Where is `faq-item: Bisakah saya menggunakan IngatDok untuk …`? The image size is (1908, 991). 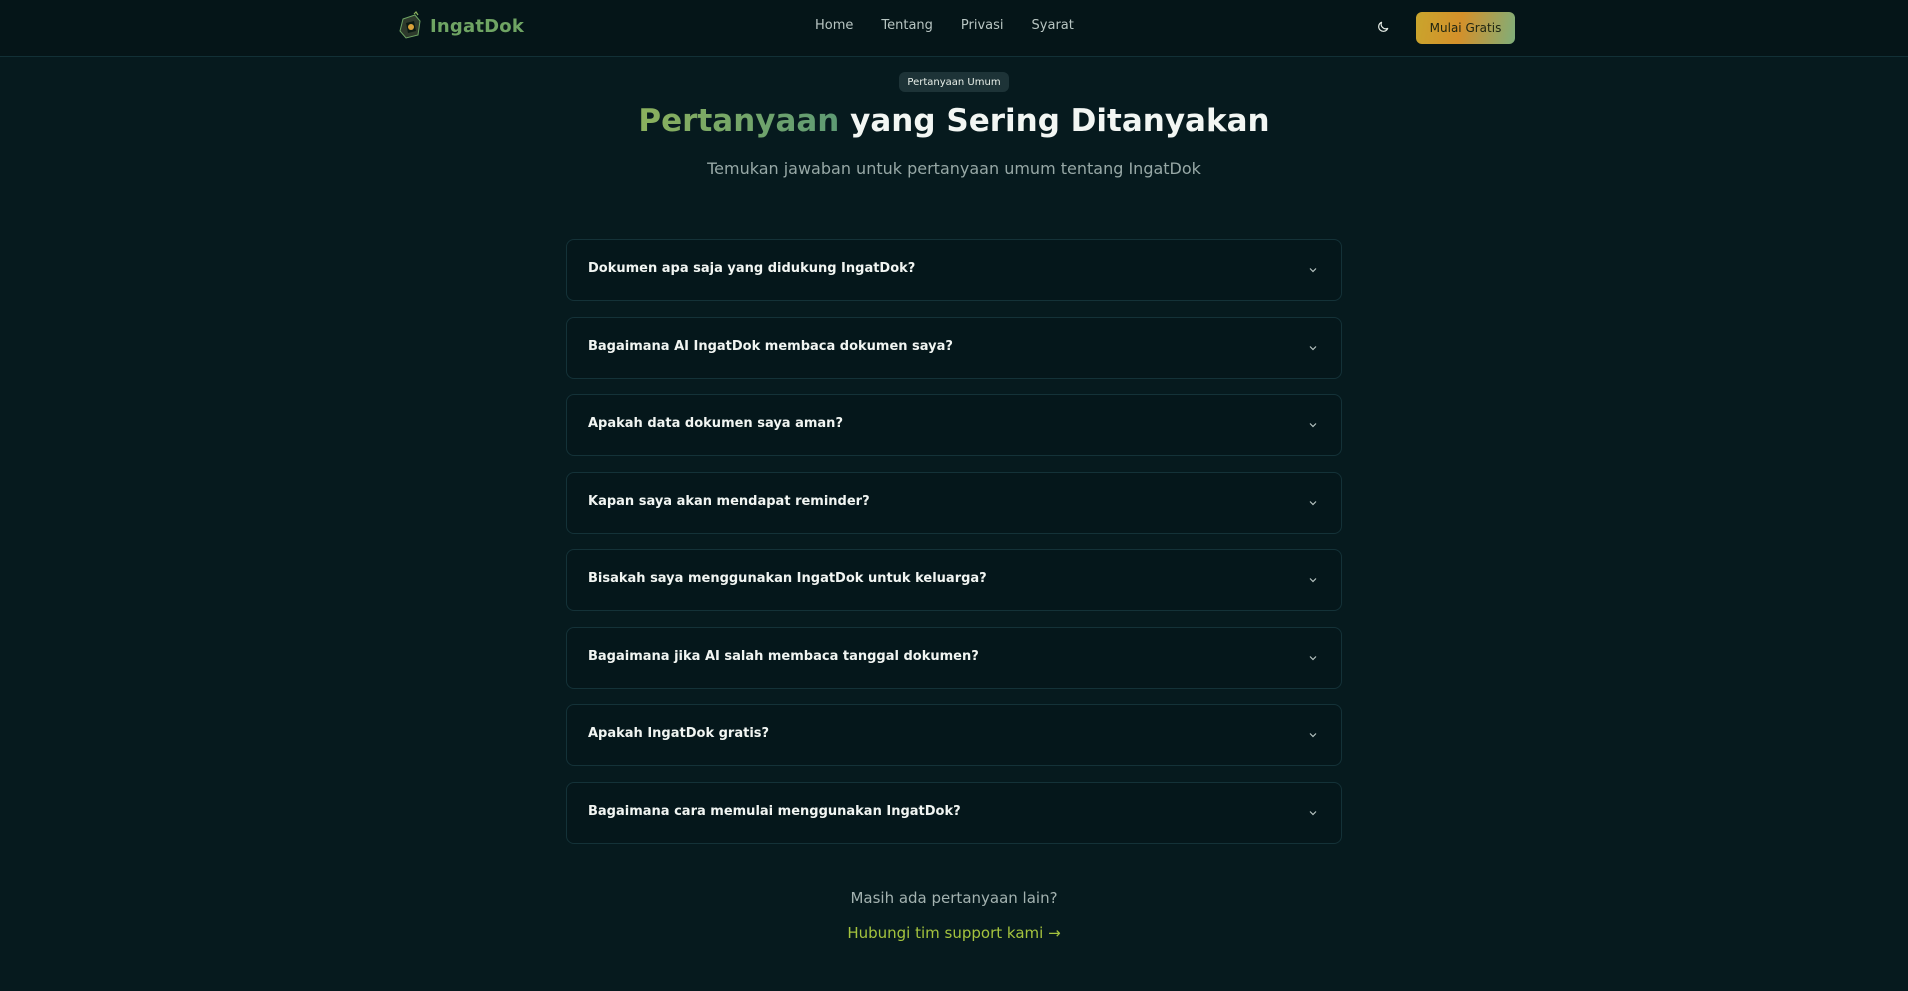 faq-item: Bisakah saya menggunakan IngatDok untuk … is located at coordinates (954, 580).